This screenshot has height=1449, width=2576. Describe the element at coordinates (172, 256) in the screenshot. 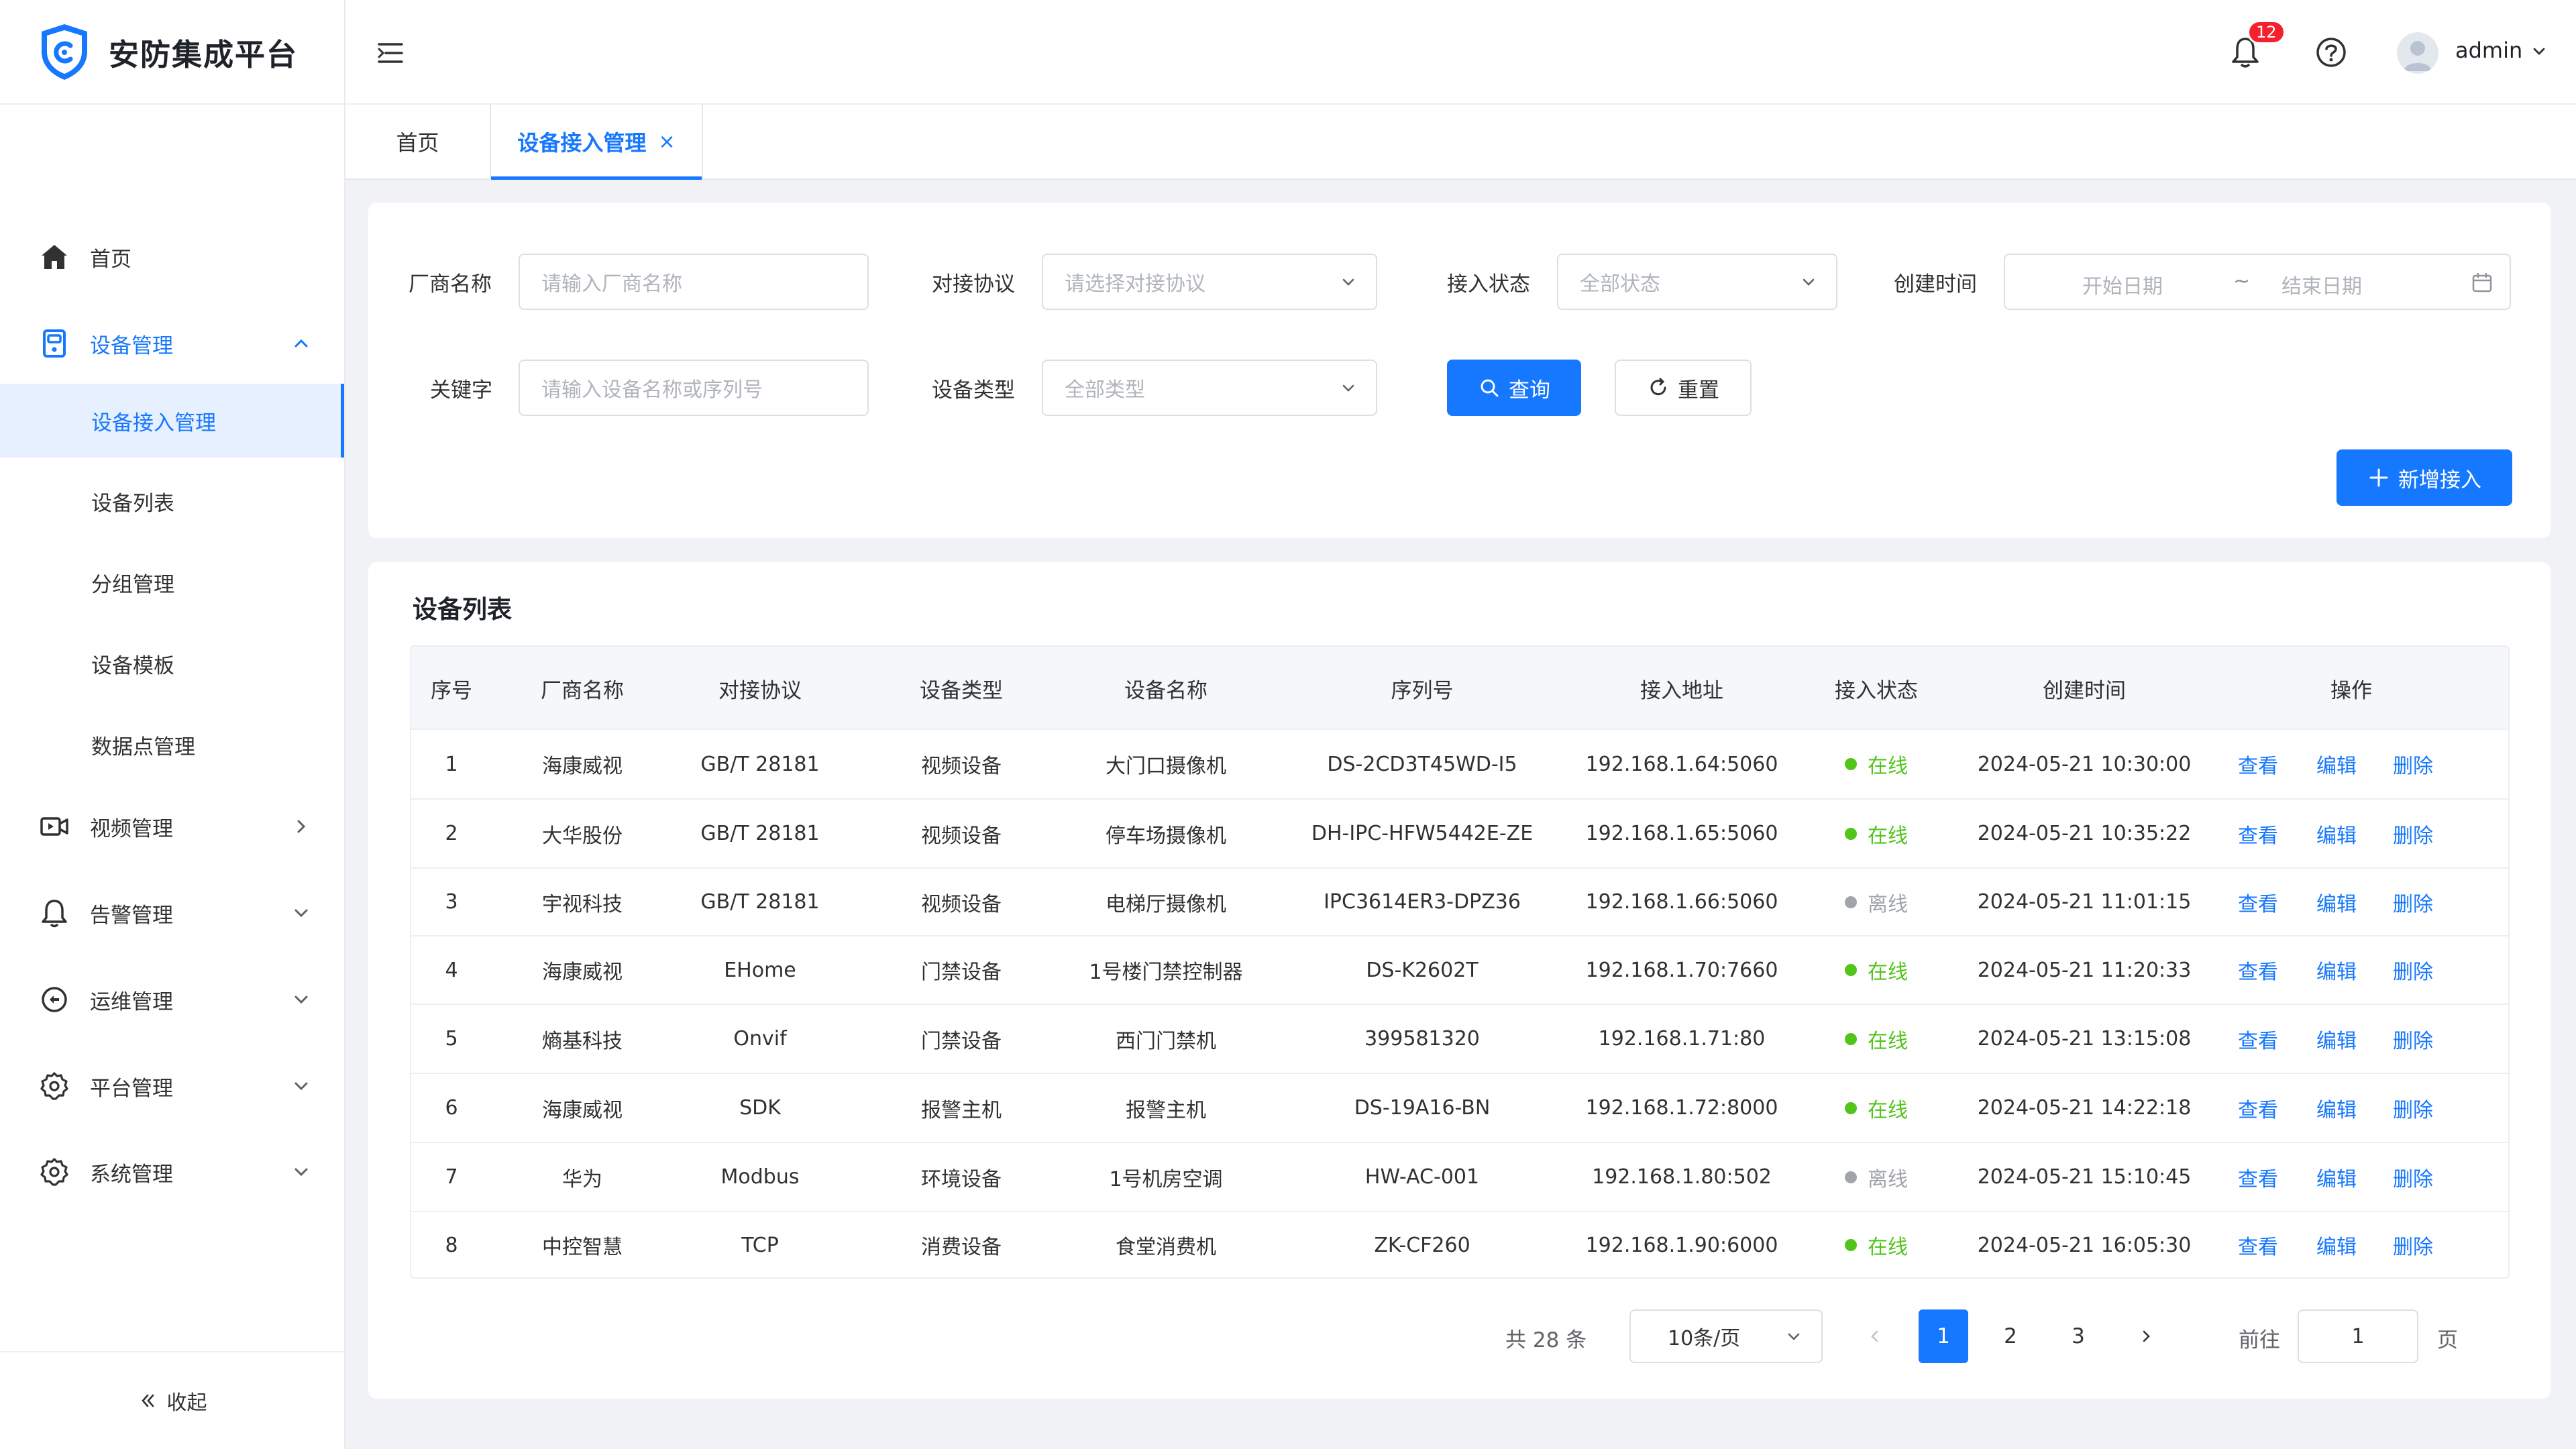

I see `sidebar-item-home: 首页` at that location.